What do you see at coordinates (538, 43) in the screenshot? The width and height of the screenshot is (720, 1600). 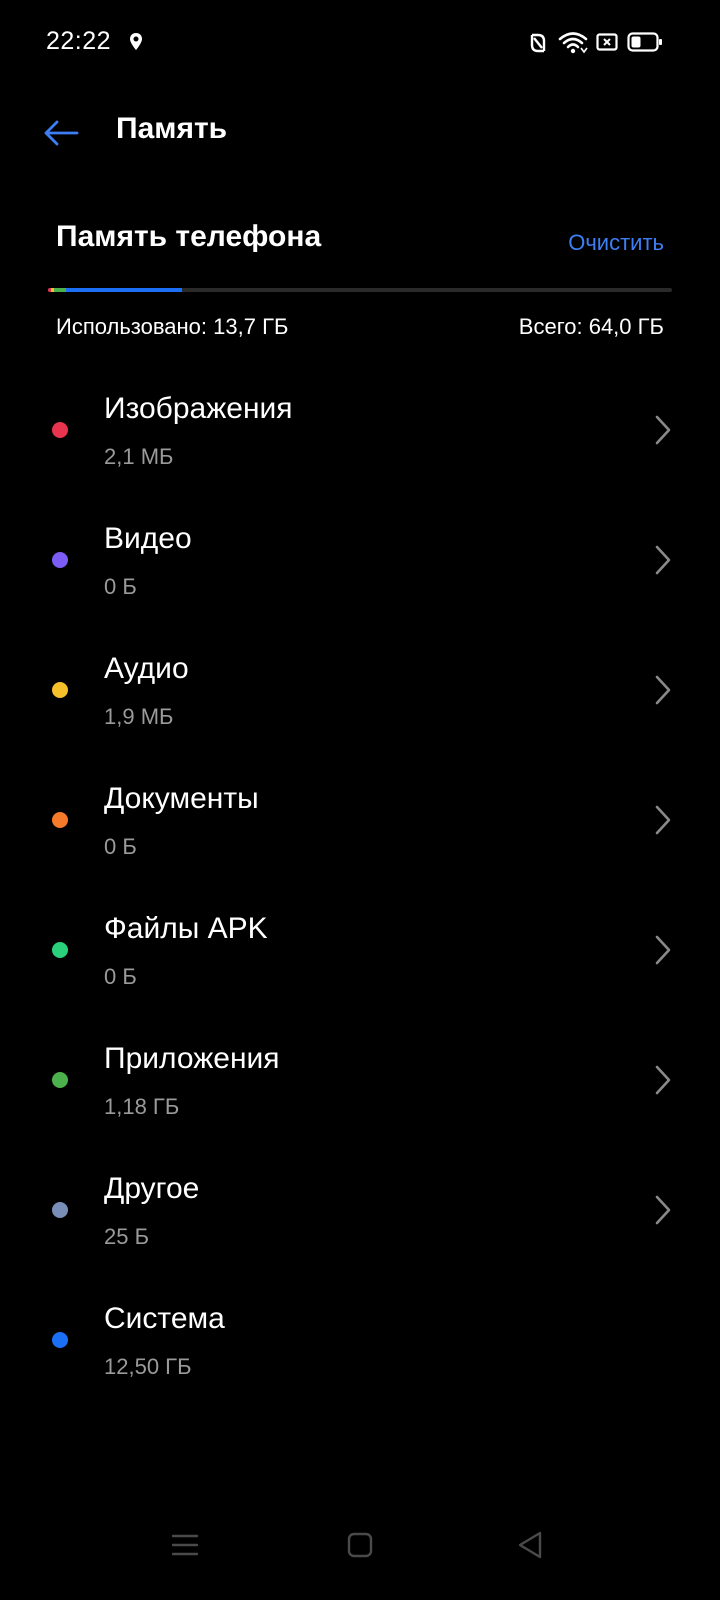 I see `nfc-icon` at bounding box center [538, 43].